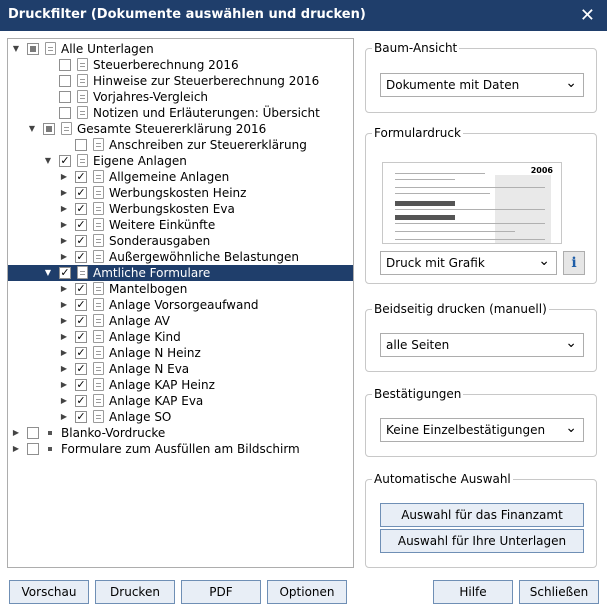 Image resolution: width=607 pixels, height=612 pixels. What do you see at coordinates (180, 145) in the screenshot?
I see `tree-item: Anschreiben zur Steuererklärung` at bounding box center [180, 145].